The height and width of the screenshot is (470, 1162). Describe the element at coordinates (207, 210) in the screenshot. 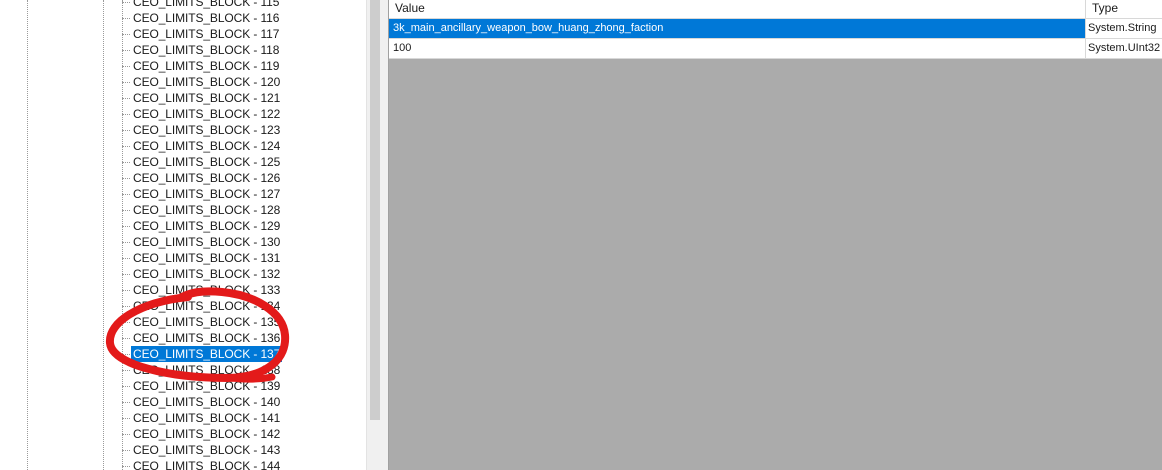

I see `tree-item-label: CEO_LIMITS_BLOCK - 128` at that location.